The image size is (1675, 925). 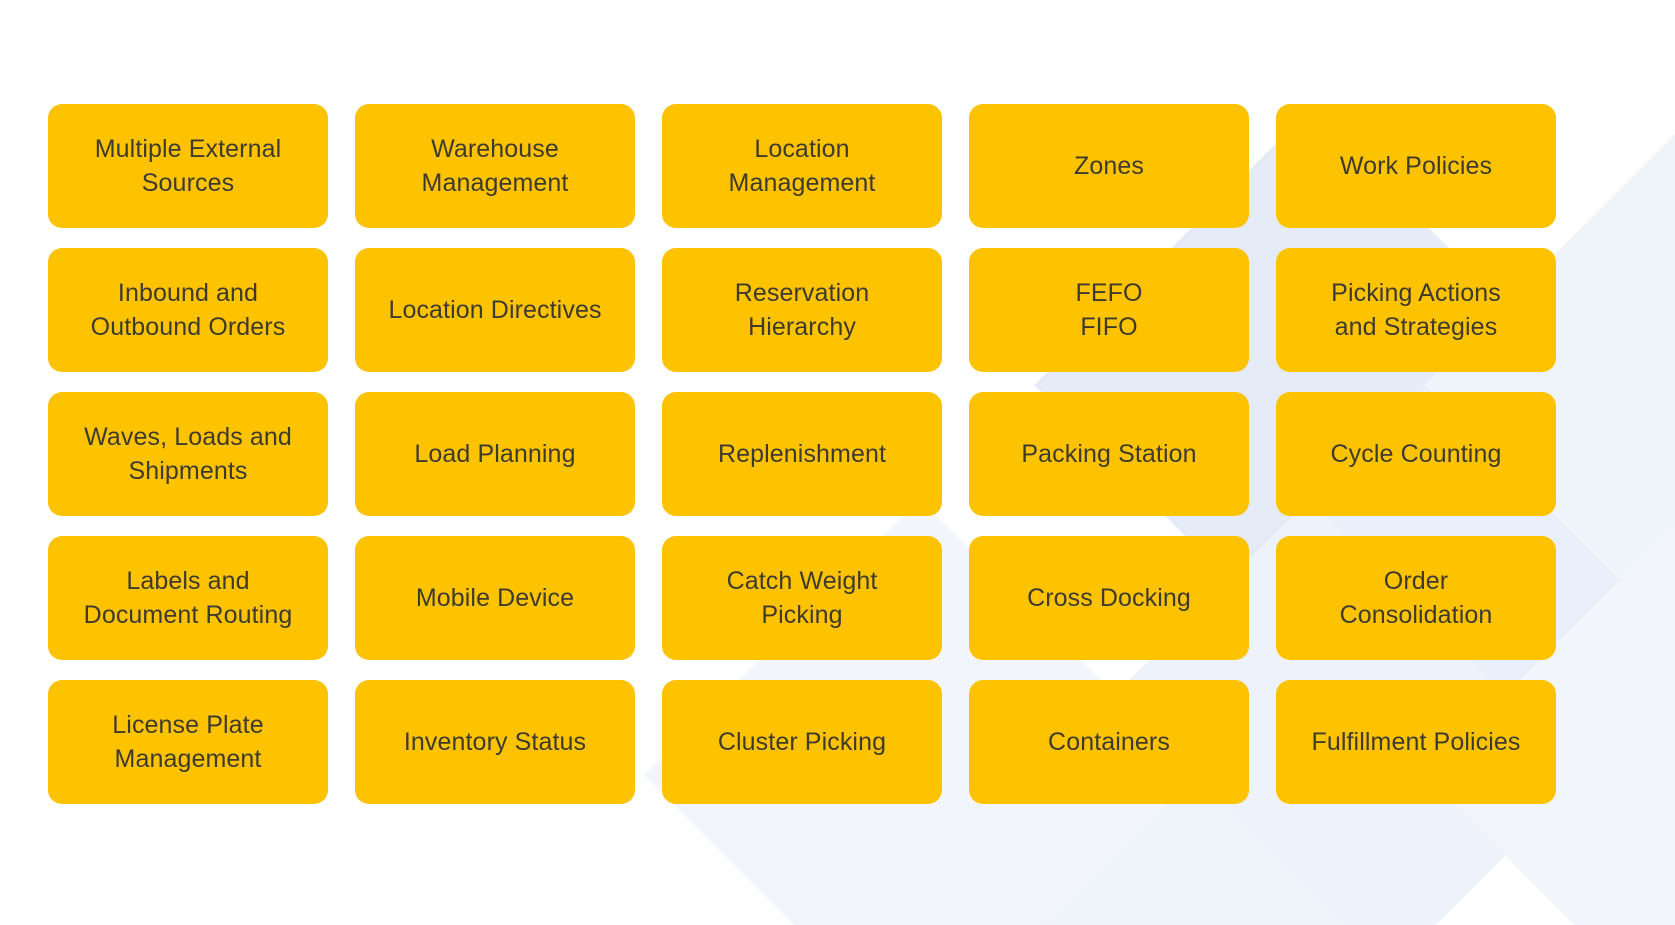 I want to click on feature-card: Cycle Counting, so click(x=1416, y=454).